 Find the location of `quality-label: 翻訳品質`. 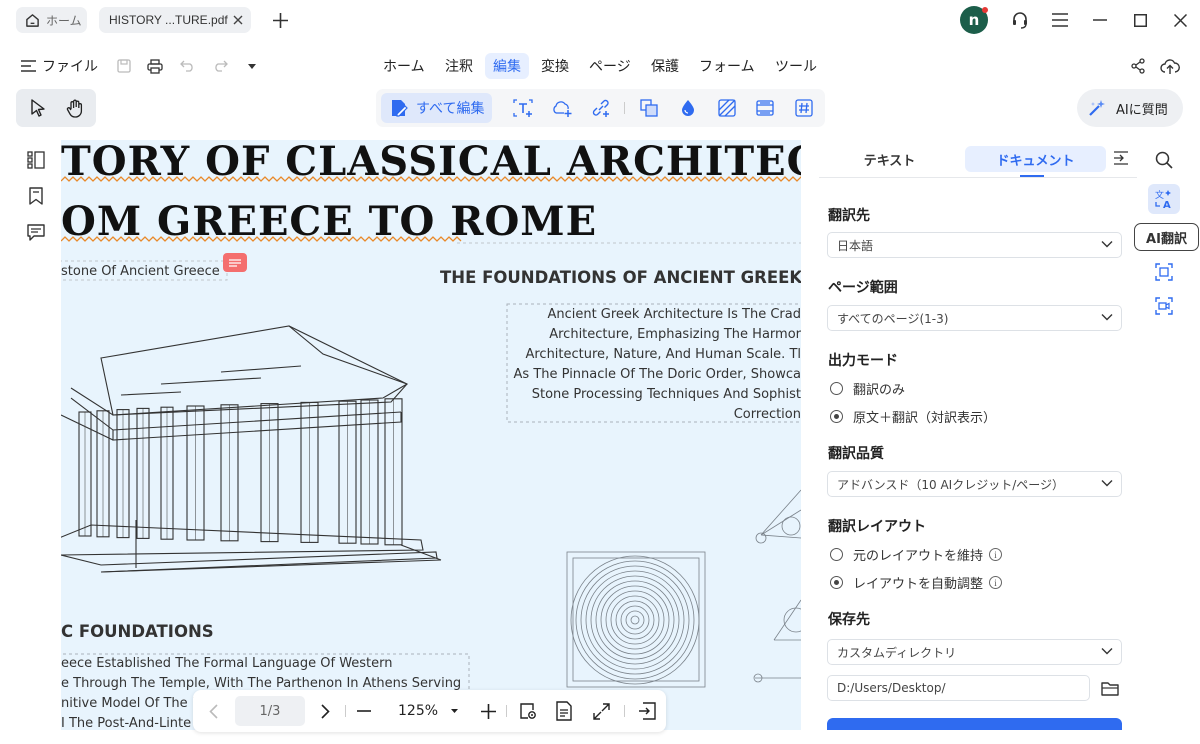

quality-label: 翻訳品質 is located at coordinates (856, 454).